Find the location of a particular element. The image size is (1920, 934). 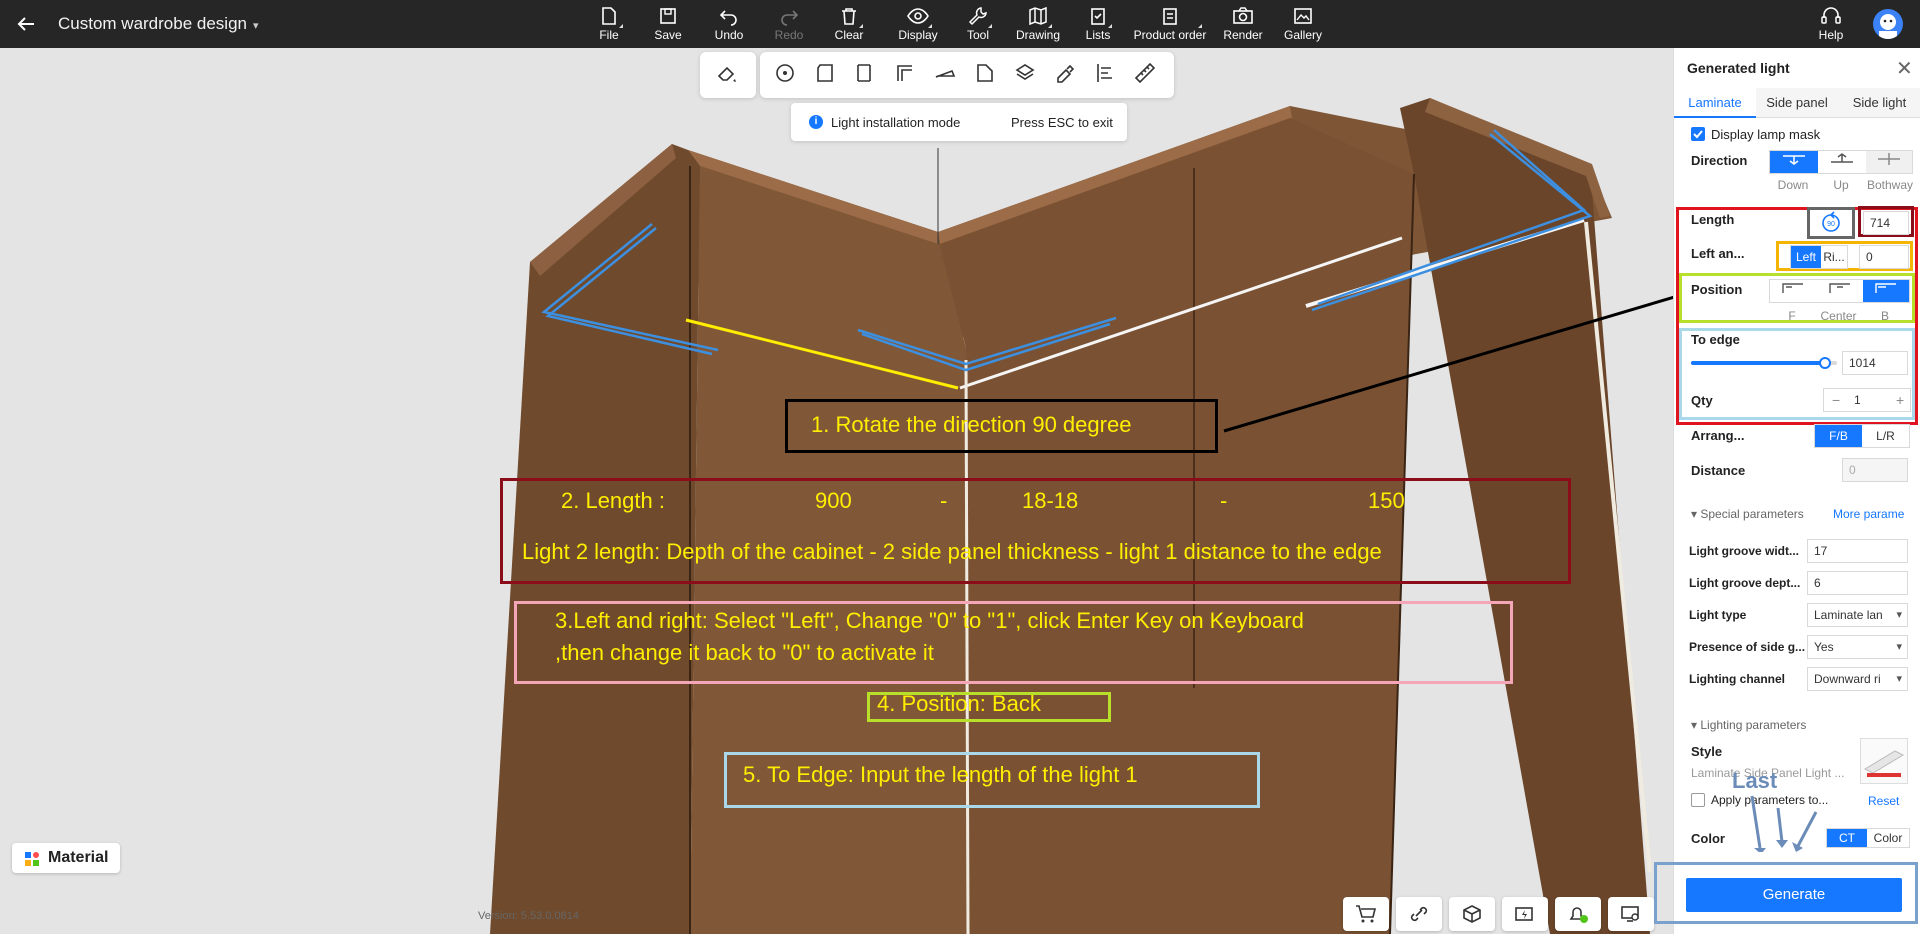

arrange-fb-option: F/B is located at coordinates (1838, 436).